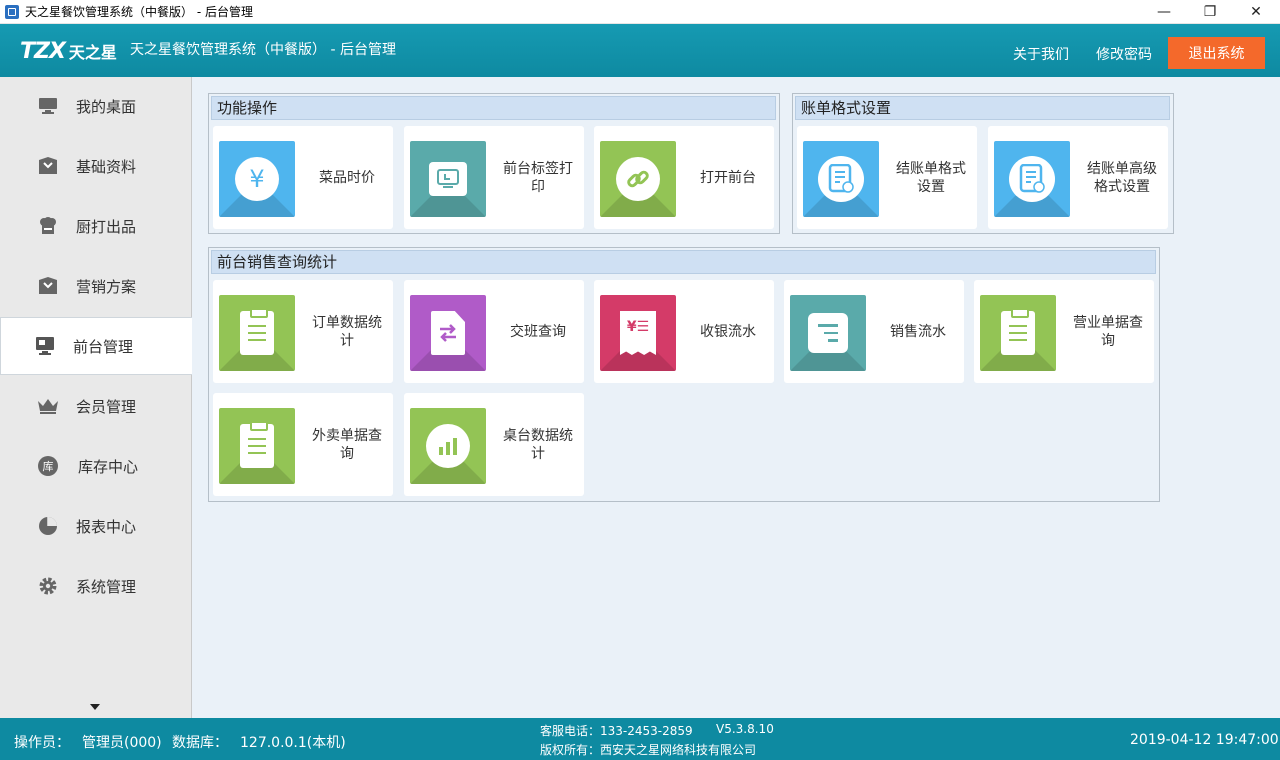 This screenshot has width=1280, height=760. Describe the element at coordinates (95, 707) in the screenshot. I see `scroll-down-arrow` at that location.